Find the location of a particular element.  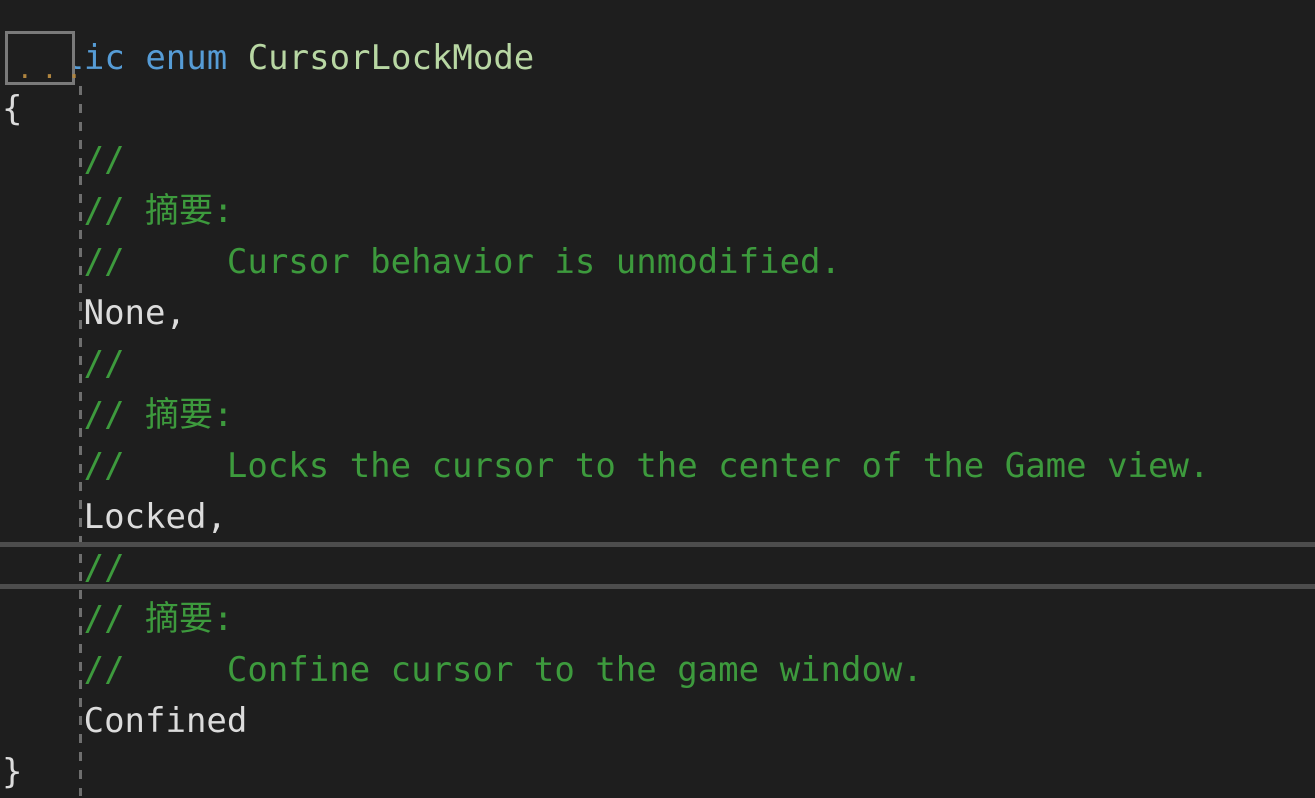

code-line: // Confine cursor to the game window. is located at coordinates (657, 670).